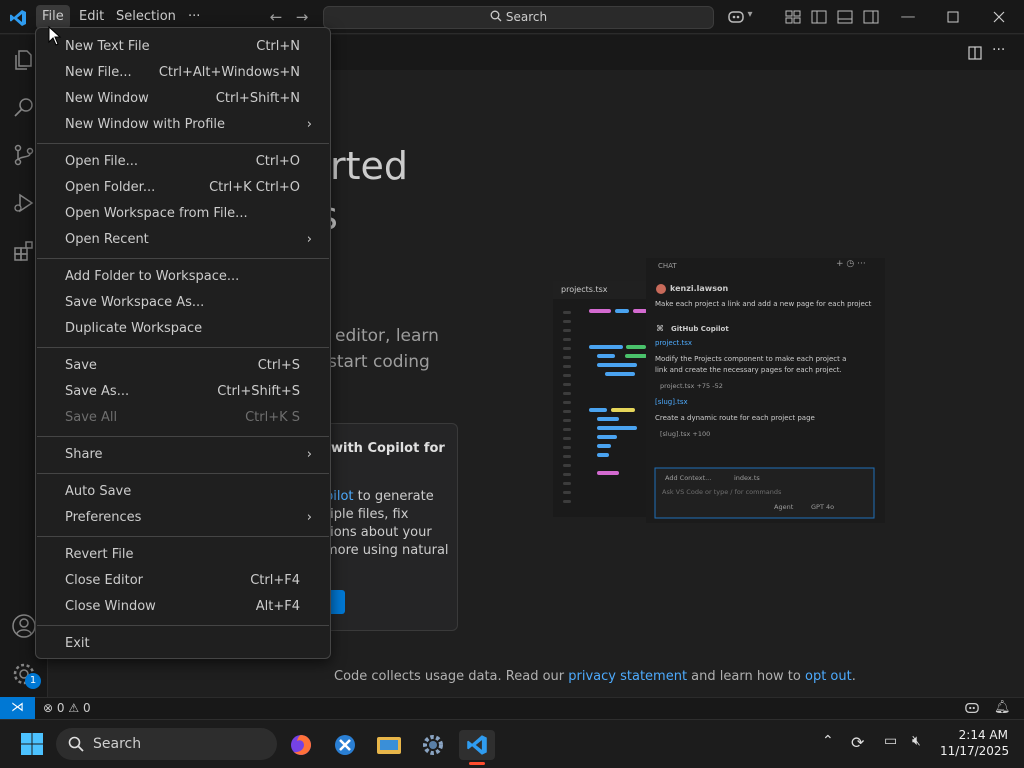 The width and height of the screenshot is (1024, 768). What do you see at coordinates (276, 17) in the screenshot?
I see `back-arrow-icon: ←` at bounding box center [276, 17].